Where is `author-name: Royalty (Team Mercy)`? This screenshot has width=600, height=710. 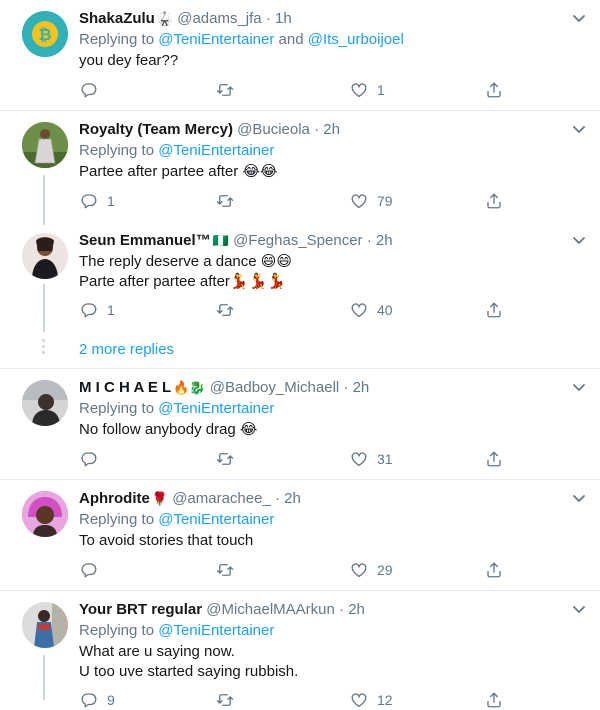
author-name: Royalty (Team Mercy) is located at coordinates (156, 129).